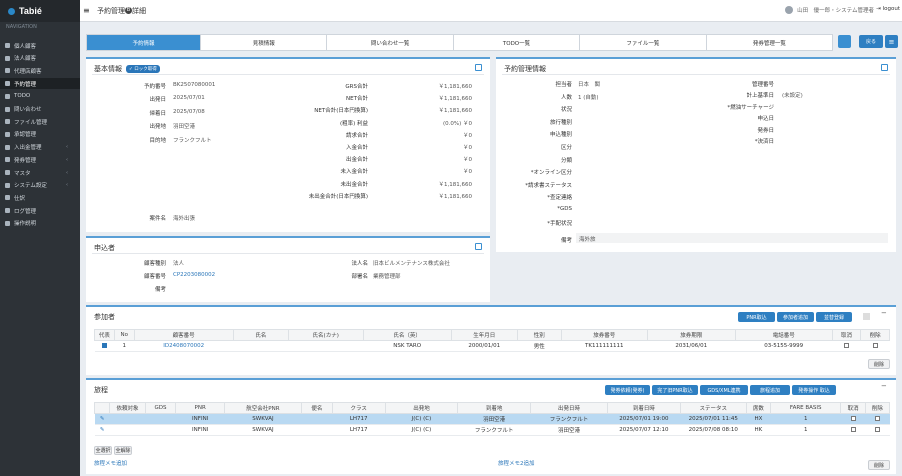 The height and width of the screenshot is (476, 902). I want to click on cell-text: NSK TARO, so click(407, 346).